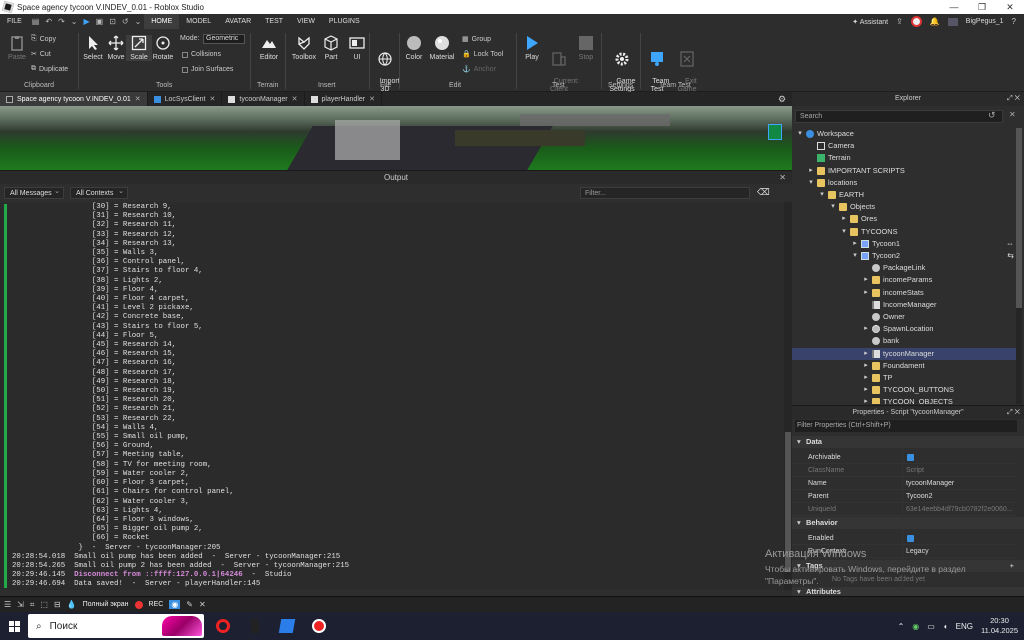  I want to click on record-icon, so click(138, 604).